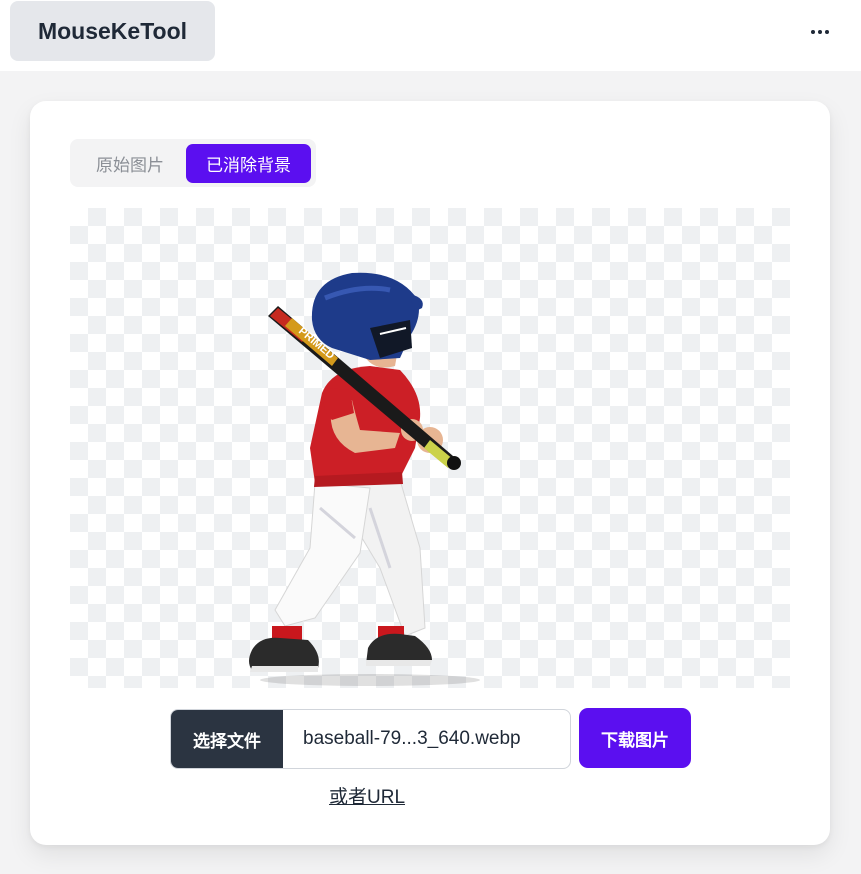 This screenshot has height=874, width=861. Describe the element at coordinates (412, 738) in the screenshot. I see `selected-file-name: baseball-79...3_640.webp` at that location.